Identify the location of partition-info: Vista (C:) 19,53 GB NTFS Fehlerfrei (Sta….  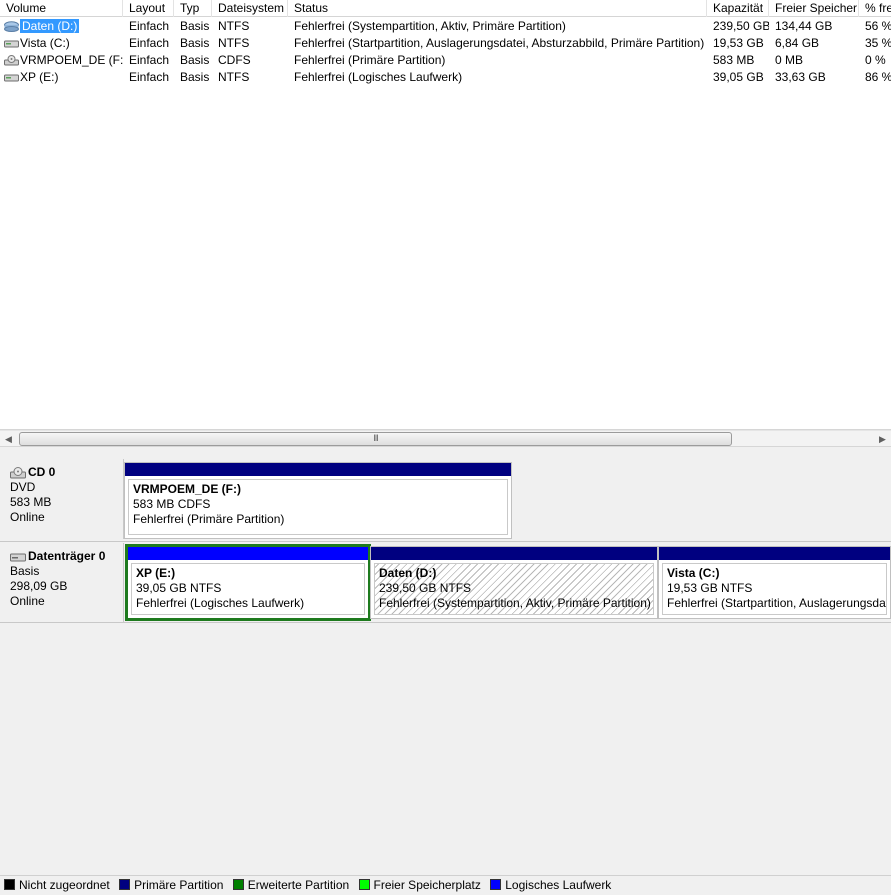
(774, 589).